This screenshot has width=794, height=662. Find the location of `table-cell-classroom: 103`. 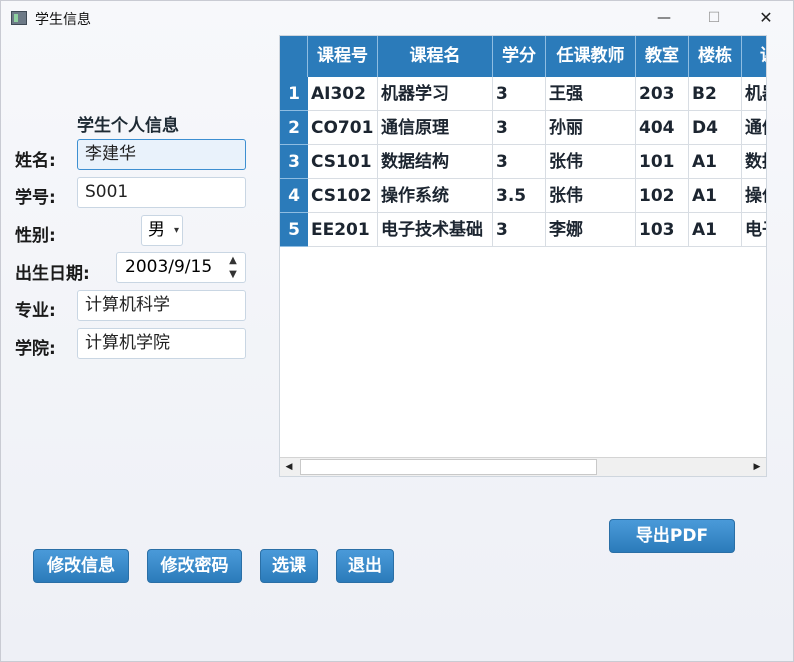

table-cell-classroom: 103 is located at coordinates (662, 230).